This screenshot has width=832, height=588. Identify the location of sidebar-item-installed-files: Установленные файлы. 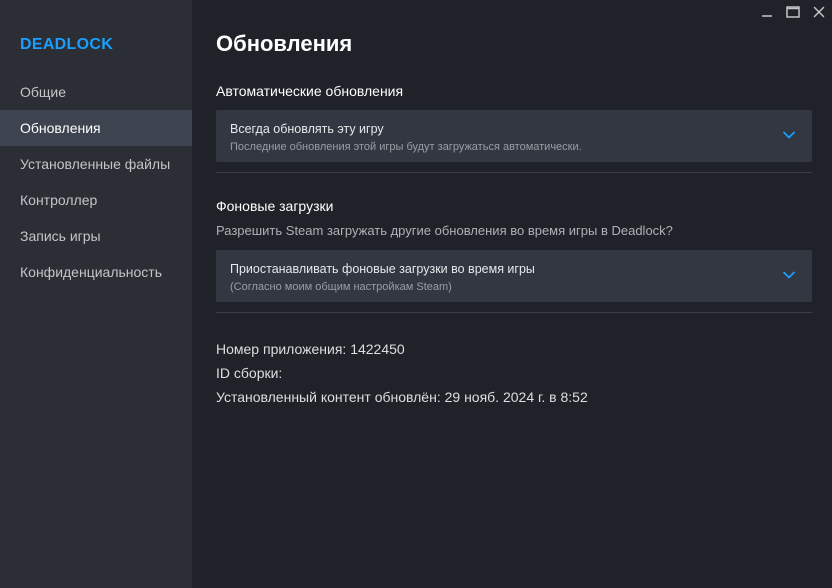
(96, 164).